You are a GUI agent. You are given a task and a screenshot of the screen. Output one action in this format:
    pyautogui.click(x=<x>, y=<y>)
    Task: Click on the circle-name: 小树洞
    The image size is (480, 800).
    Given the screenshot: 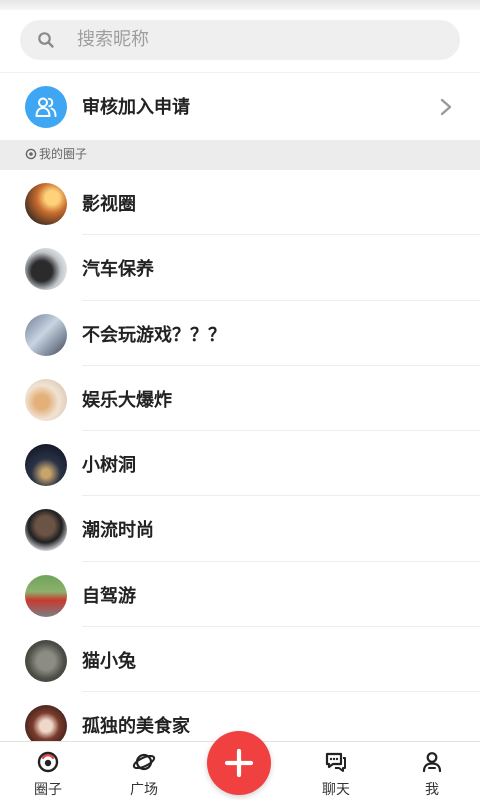 What is the action you would take?
    pyautogui.click(x=109, y=466)
    